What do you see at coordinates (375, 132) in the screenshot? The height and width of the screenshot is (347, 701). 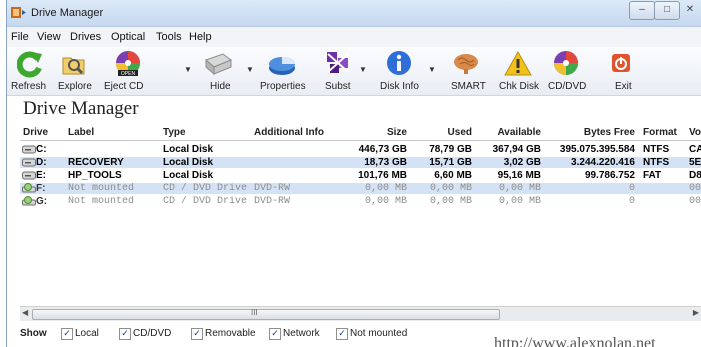 I see `column-size: Size` at bounding box center [375, 132].